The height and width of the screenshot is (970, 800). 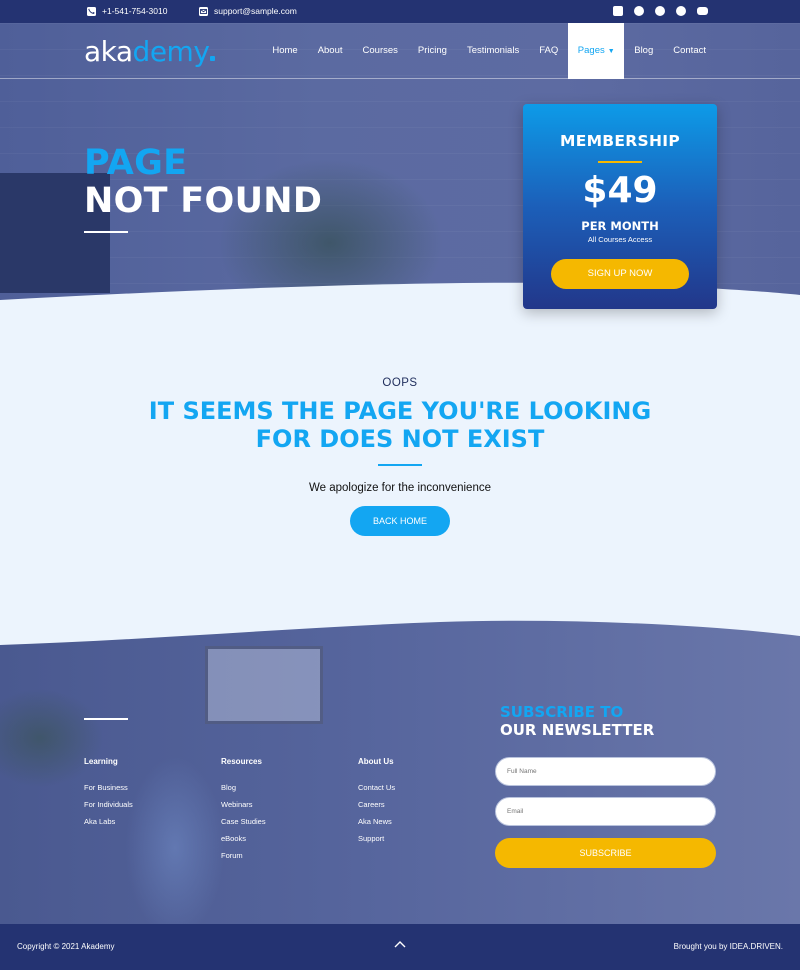 What do you see at coordinates (101, 761) in the screenshot?
I see `footer-column-title: Learning` at bounding box center [101, 761].